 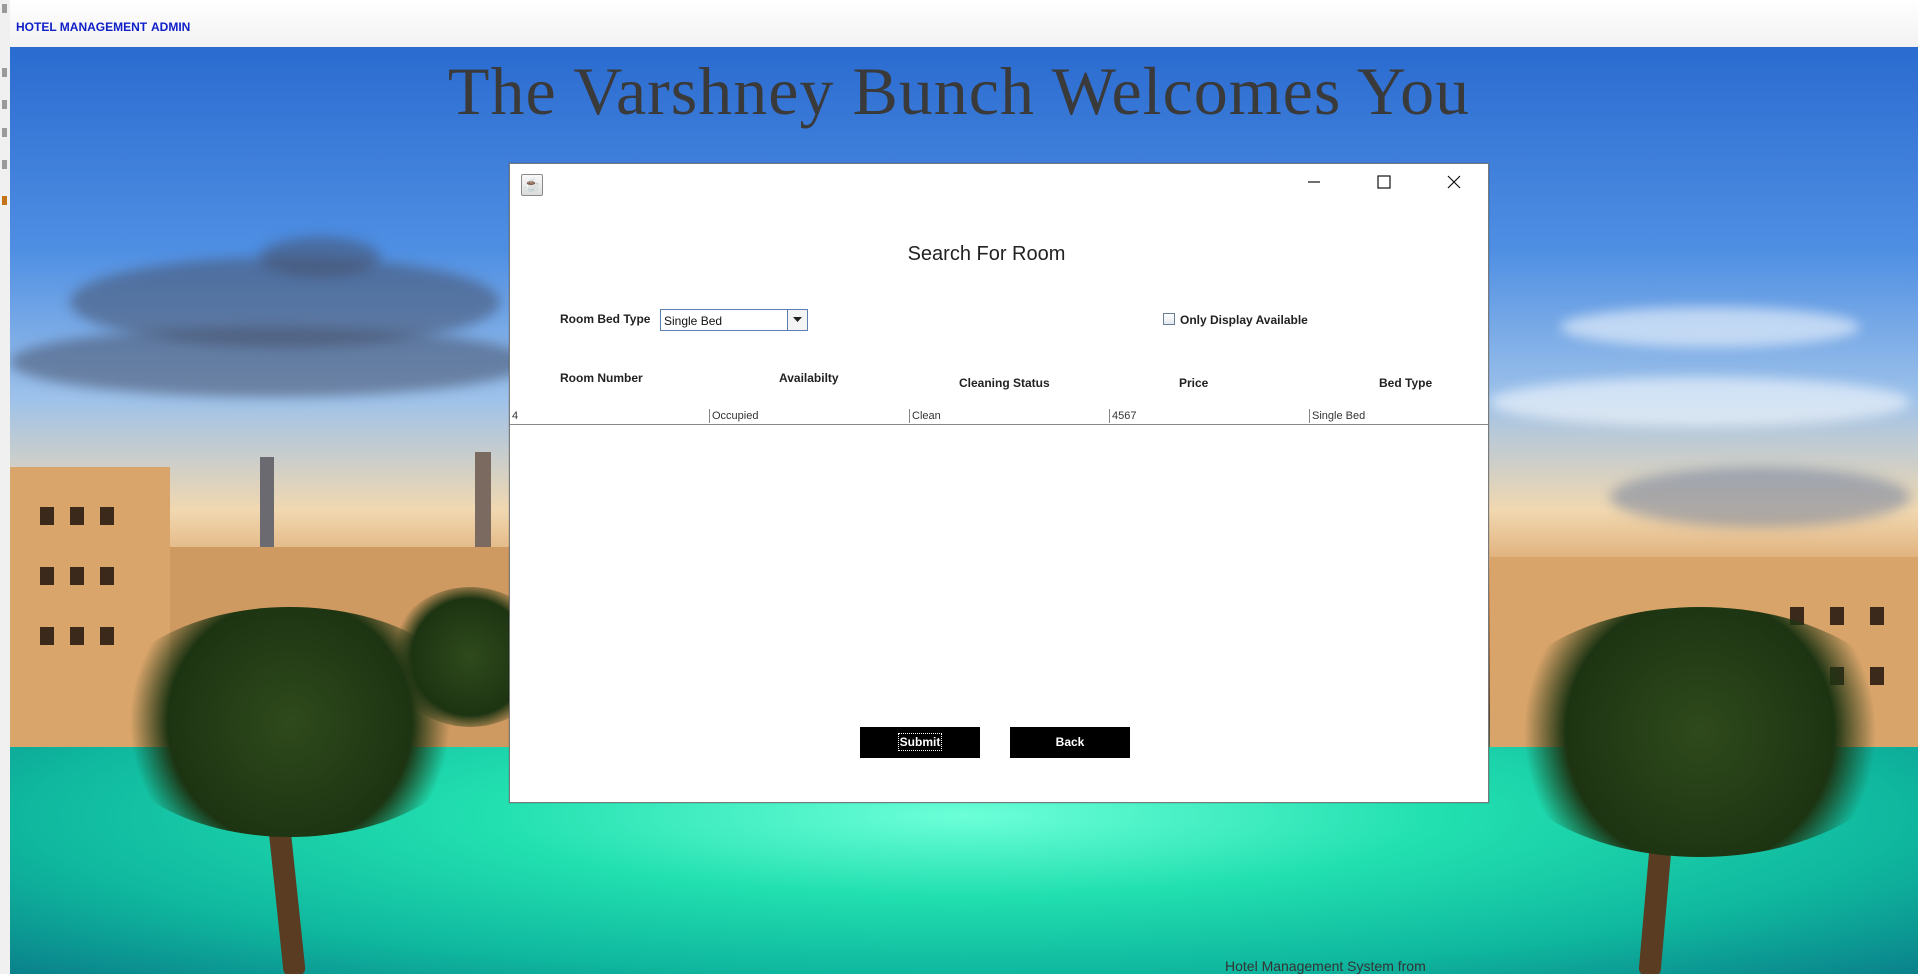 What do you see at coordinates (1009, 416) in the screenshot?
I see `cell-cleaning-status: Clean` at bounding box center [1009, 416].